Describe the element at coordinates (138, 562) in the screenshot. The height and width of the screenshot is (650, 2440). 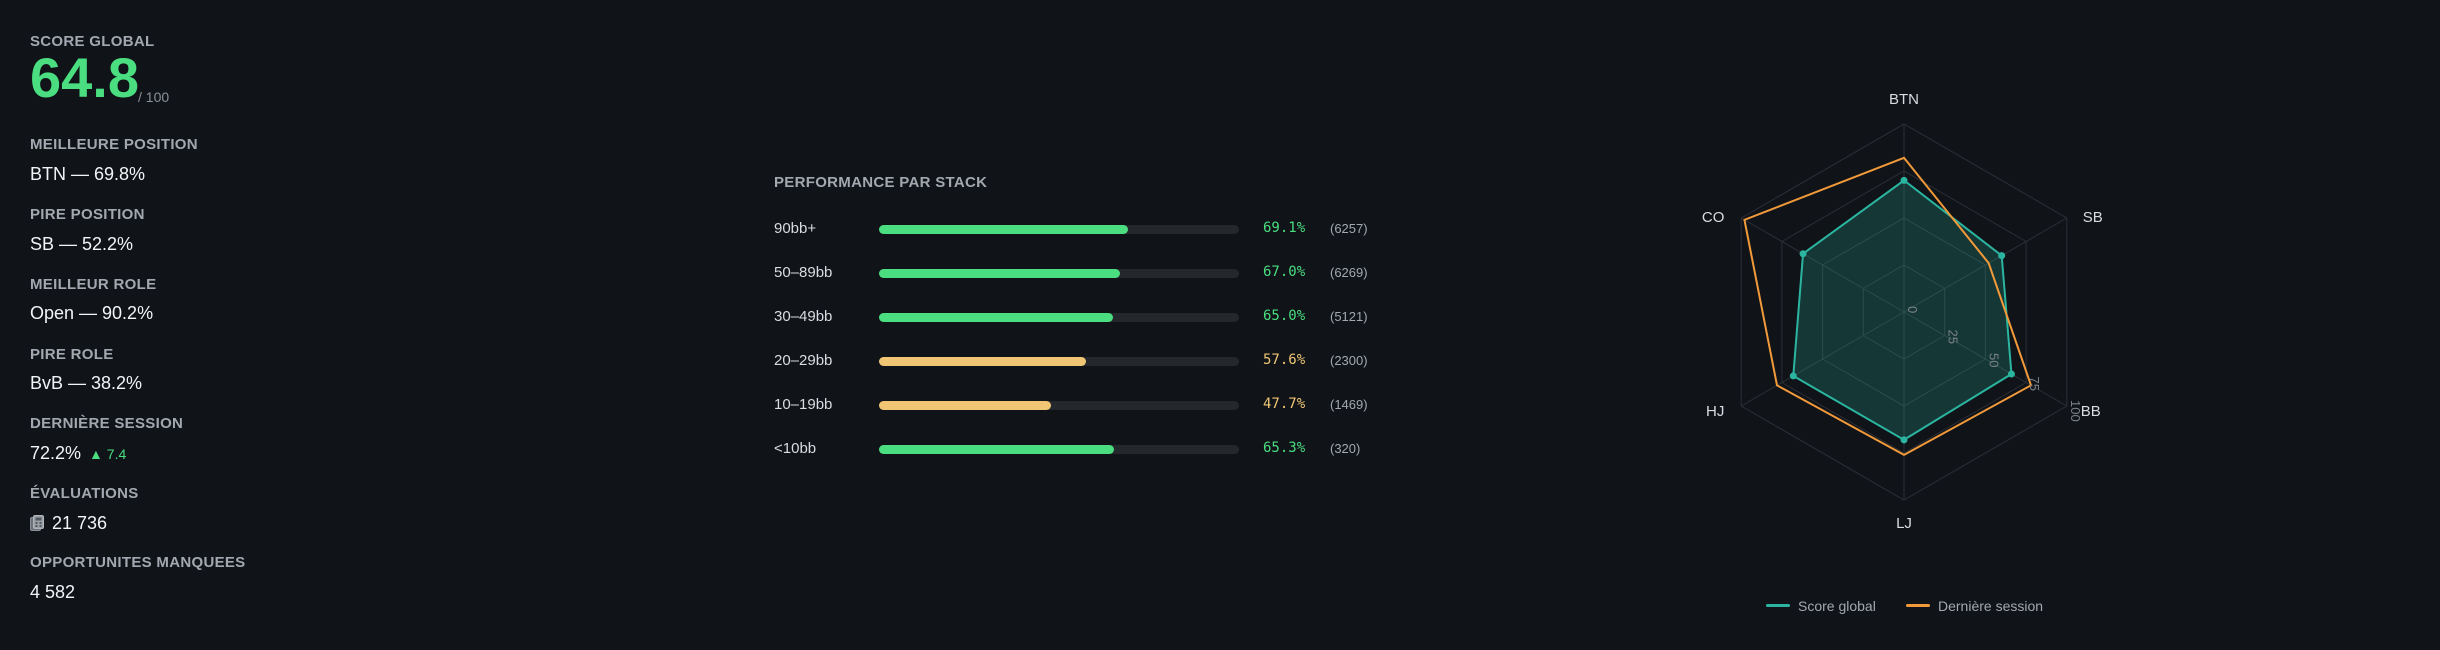
I see `missed-opportunities-label: OPPORTUNITES MANQUEES` at that location.